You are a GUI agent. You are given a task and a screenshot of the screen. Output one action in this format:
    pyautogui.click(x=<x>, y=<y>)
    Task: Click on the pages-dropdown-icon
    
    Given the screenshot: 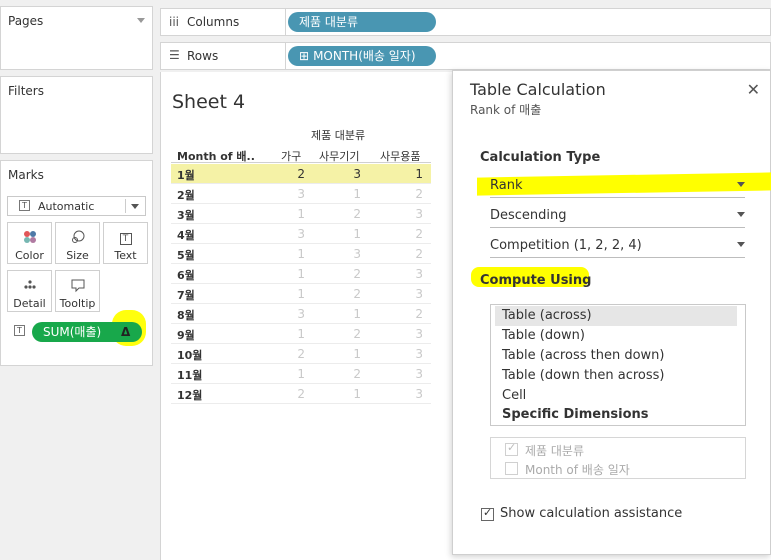 What is the action you would take?
    pyautogui.click(x=141, y=20)
    